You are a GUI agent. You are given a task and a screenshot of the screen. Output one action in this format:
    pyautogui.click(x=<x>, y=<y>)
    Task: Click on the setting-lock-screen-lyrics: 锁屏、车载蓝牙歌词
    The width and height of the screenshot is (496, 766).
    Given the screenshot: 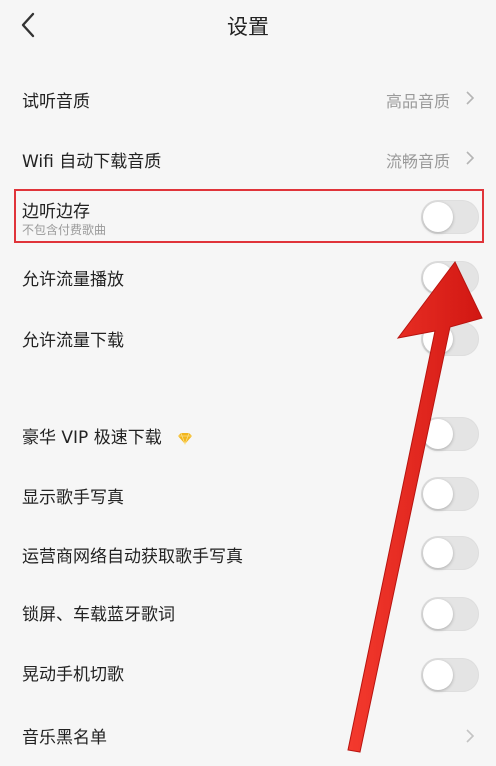 What is the action you would take?
    pyautogui.click(x=248, y=611)
    